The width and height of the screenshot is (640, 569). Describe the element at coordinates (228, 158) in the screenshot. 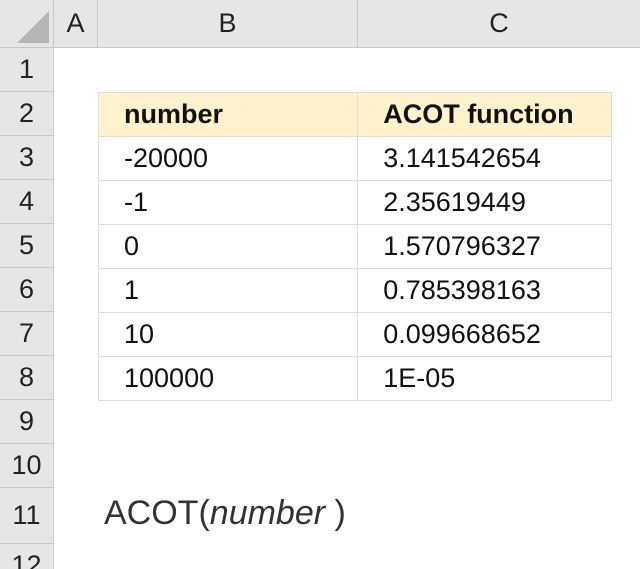

I see `cell-number: -20000` at that location.